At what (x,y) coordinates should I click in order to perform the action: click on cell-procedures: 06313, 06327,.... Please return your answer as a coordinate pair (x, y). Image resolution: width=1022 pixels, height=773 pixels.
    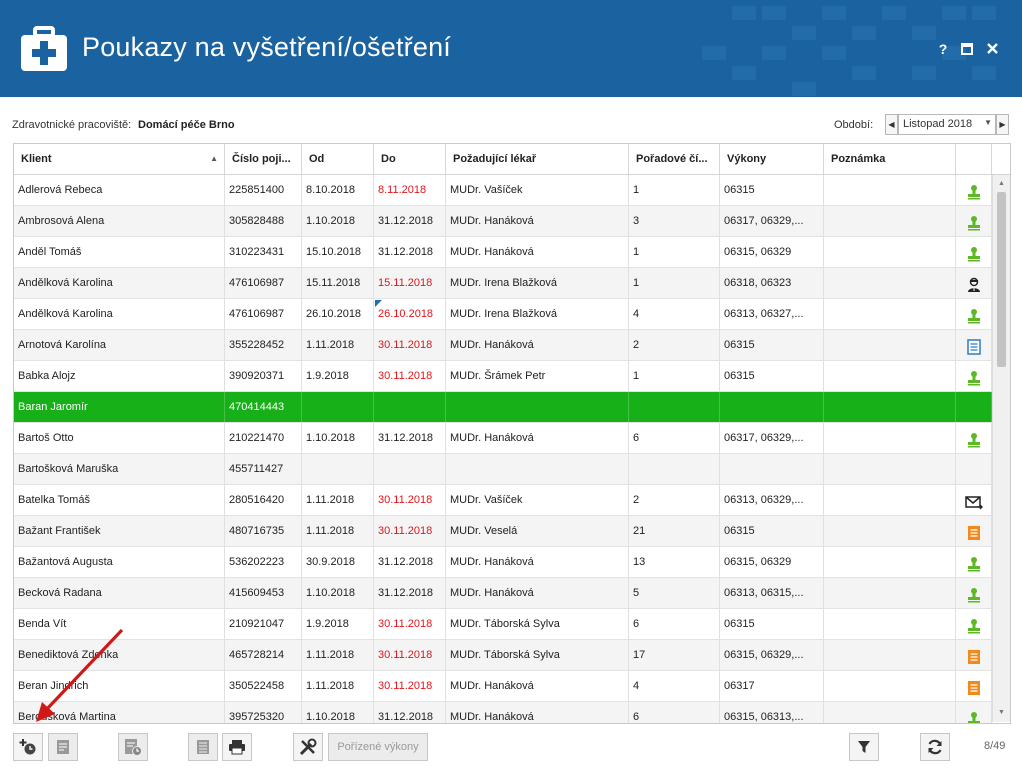
    Looking at the image, I should click on (772, 314).